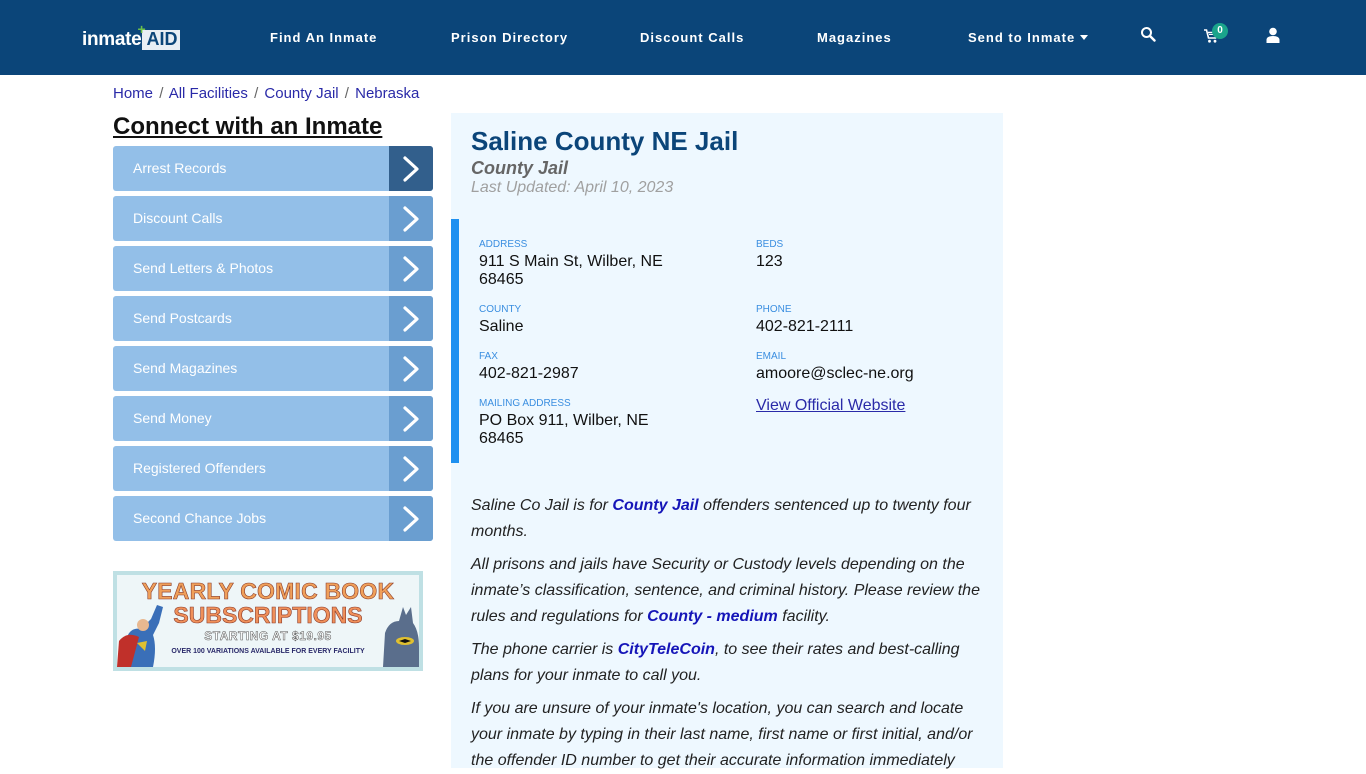 This screenshot has width=1366, height=774. What do you see at coordinates (203, 268) in the screenshot?
I see `sidebar-item-label: Send Letters & Photos` at bounding box center [203, 268].